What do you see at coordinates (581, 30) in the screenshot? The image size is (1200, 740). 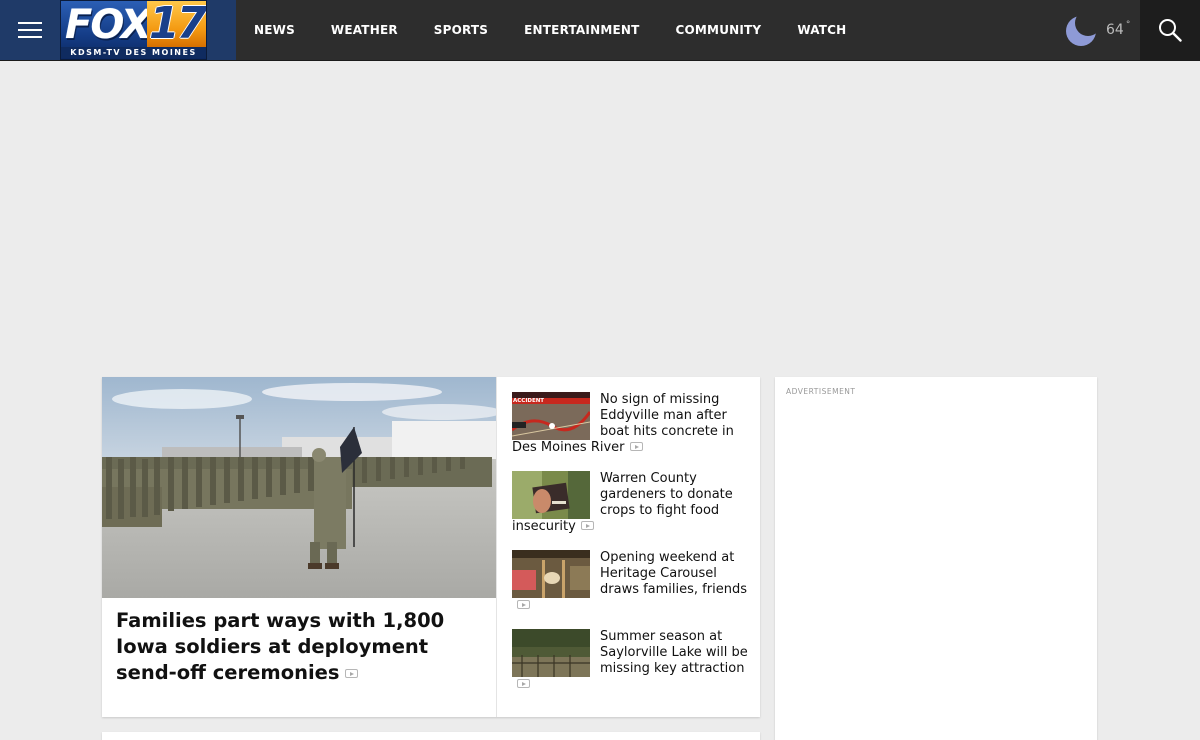 I see `nav-item-entertainment: ENTERTAINMENT` at bounding box center [581, 30].